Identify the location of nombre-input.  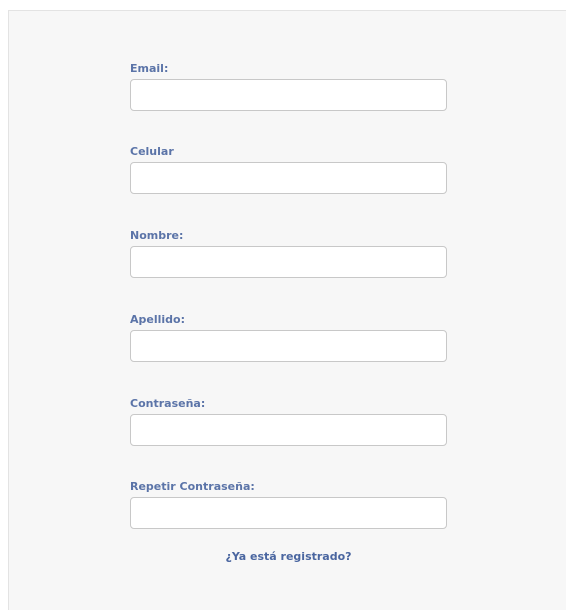
(288, 262).